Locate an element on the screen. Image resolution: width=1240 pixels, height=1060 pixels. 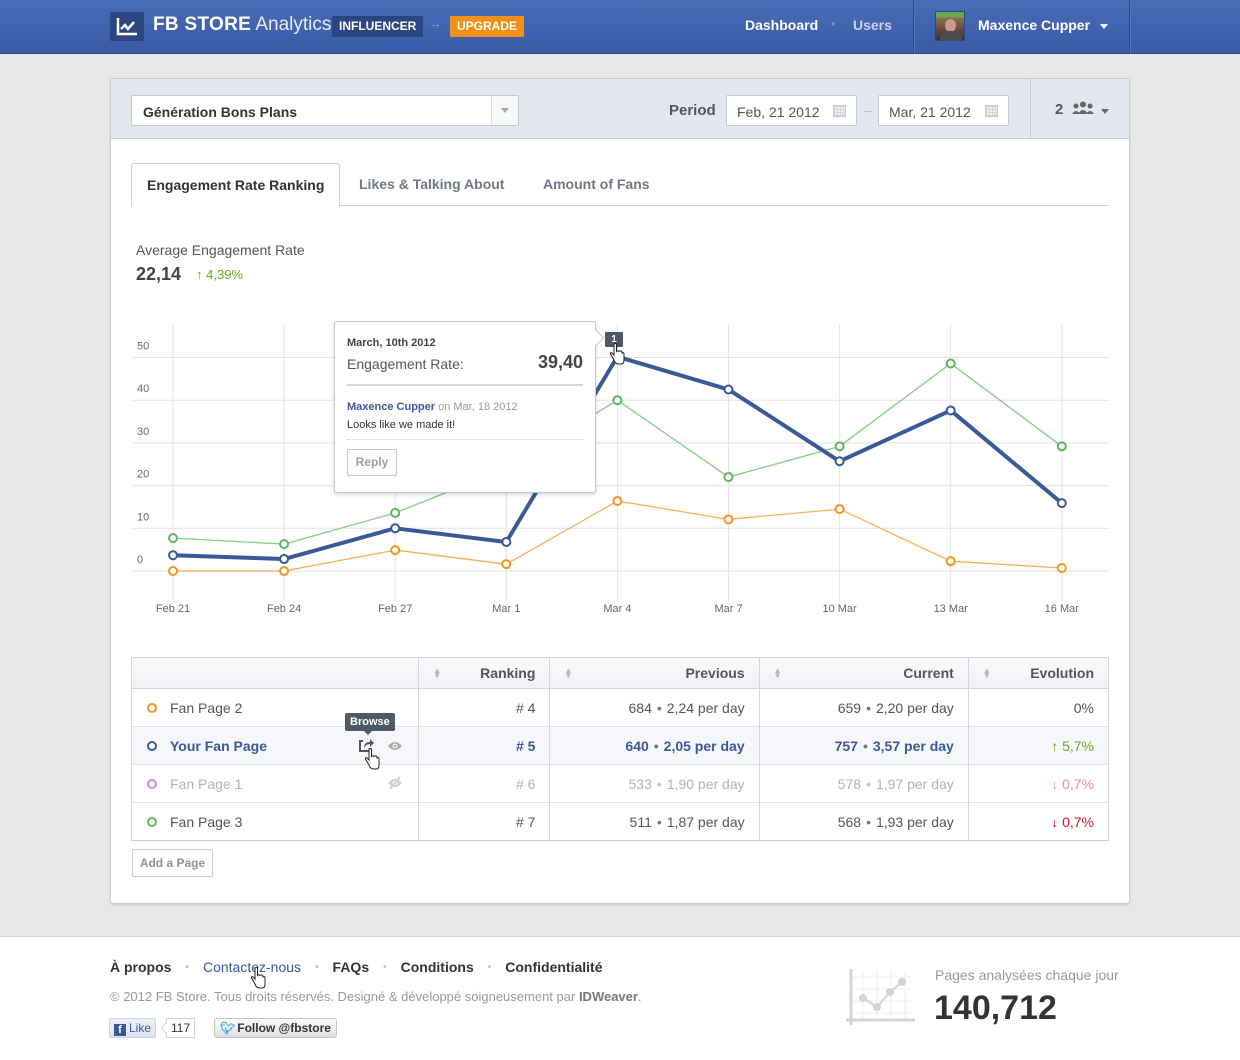
chart-logo-icon is located at coordinates (126, 27).